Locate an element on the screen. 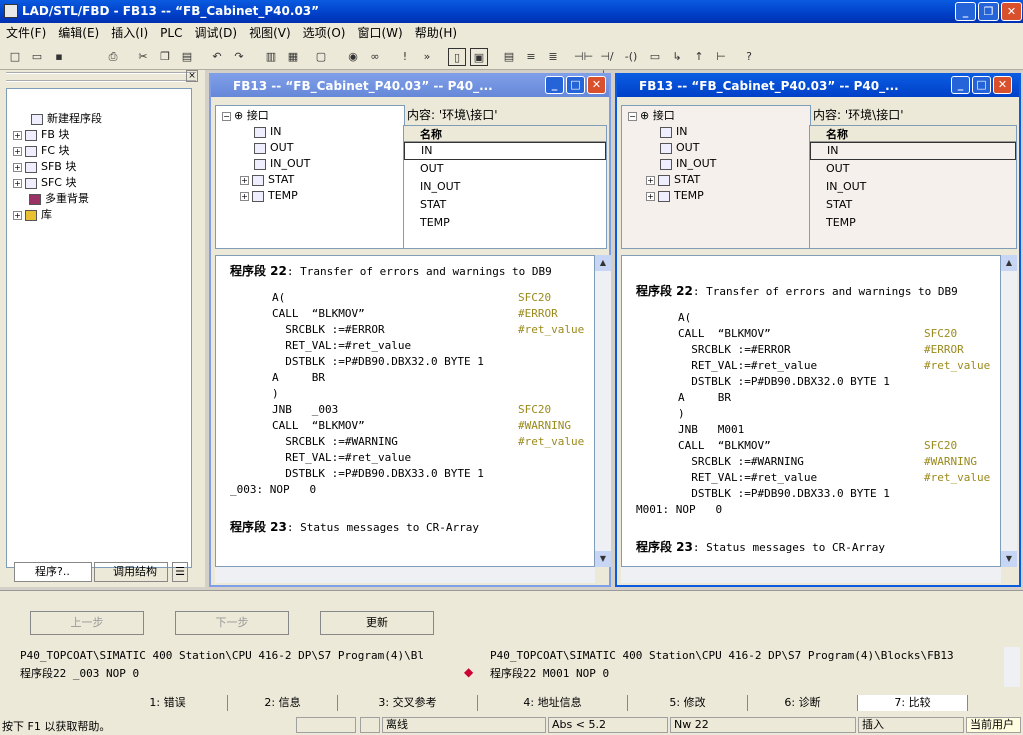  open-icon: ▭ is located at coordinates (37, 57).